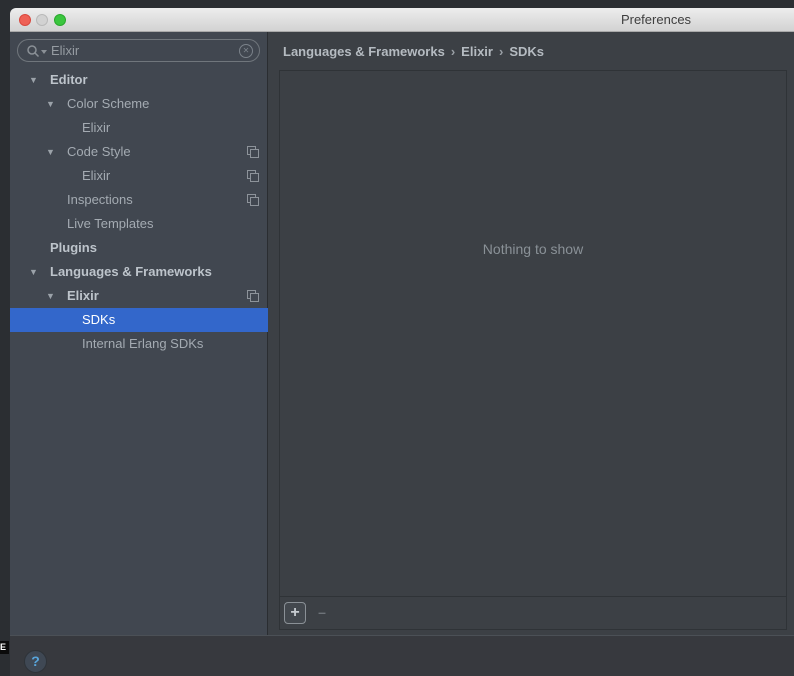 The height and width of the screenshot is (676, 794). I want to click on search-field: ✕, so click(138, 50).